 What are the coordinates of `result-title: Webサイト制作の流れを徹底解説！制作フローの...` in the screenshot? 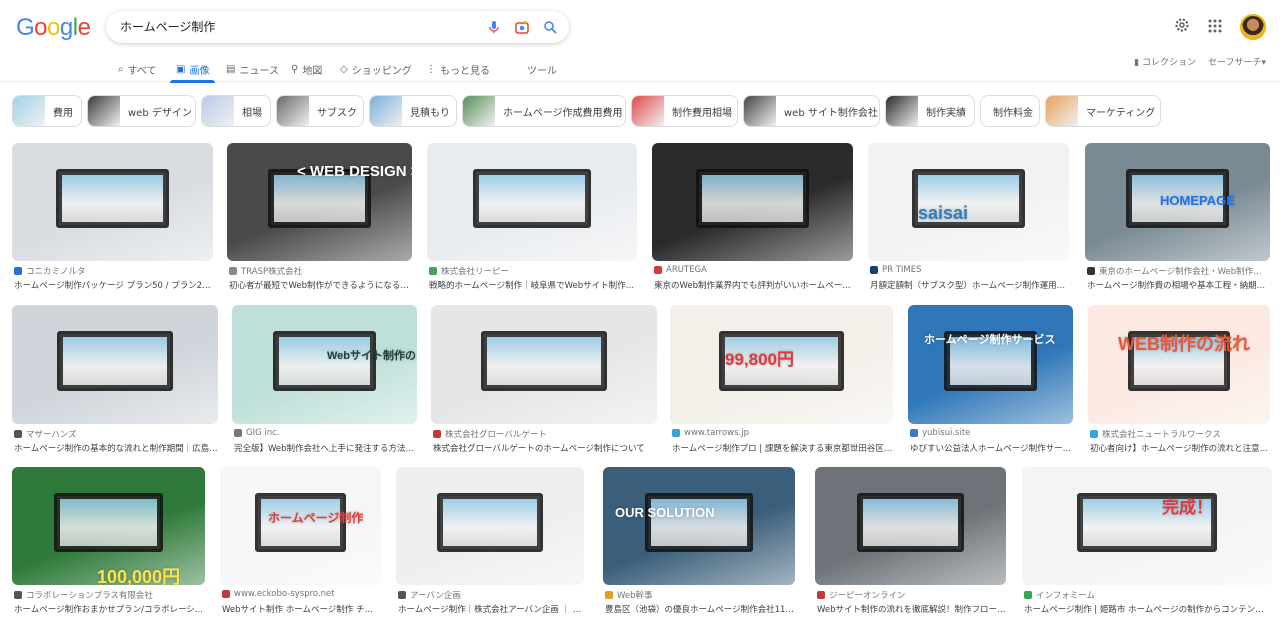 It's located at (911, 609).